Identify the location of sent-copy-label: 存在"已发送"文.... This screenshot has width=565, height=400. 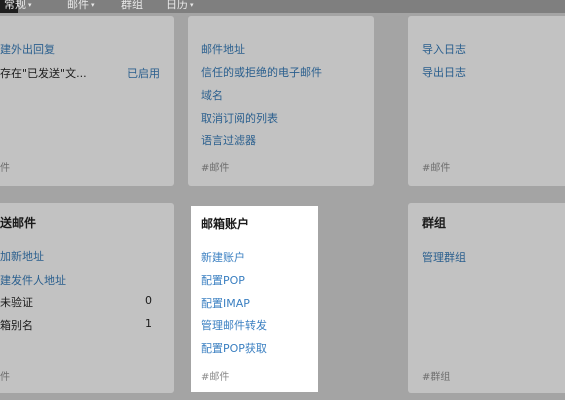
(43, 73).